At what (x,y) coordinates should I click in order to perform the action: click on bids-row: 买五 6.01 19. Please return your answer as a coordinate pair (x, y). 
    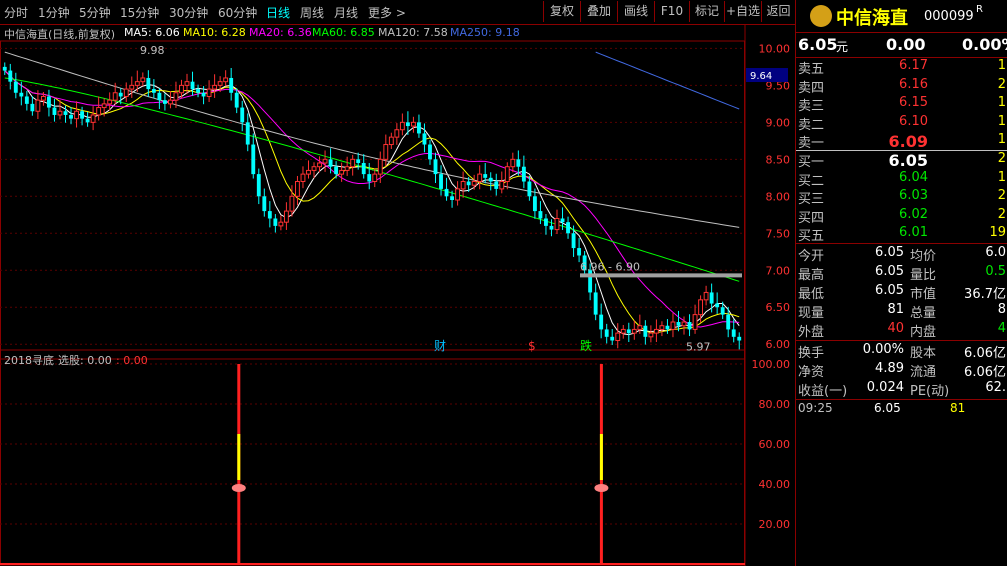
    Looking at the image, I should click on (901, 235).